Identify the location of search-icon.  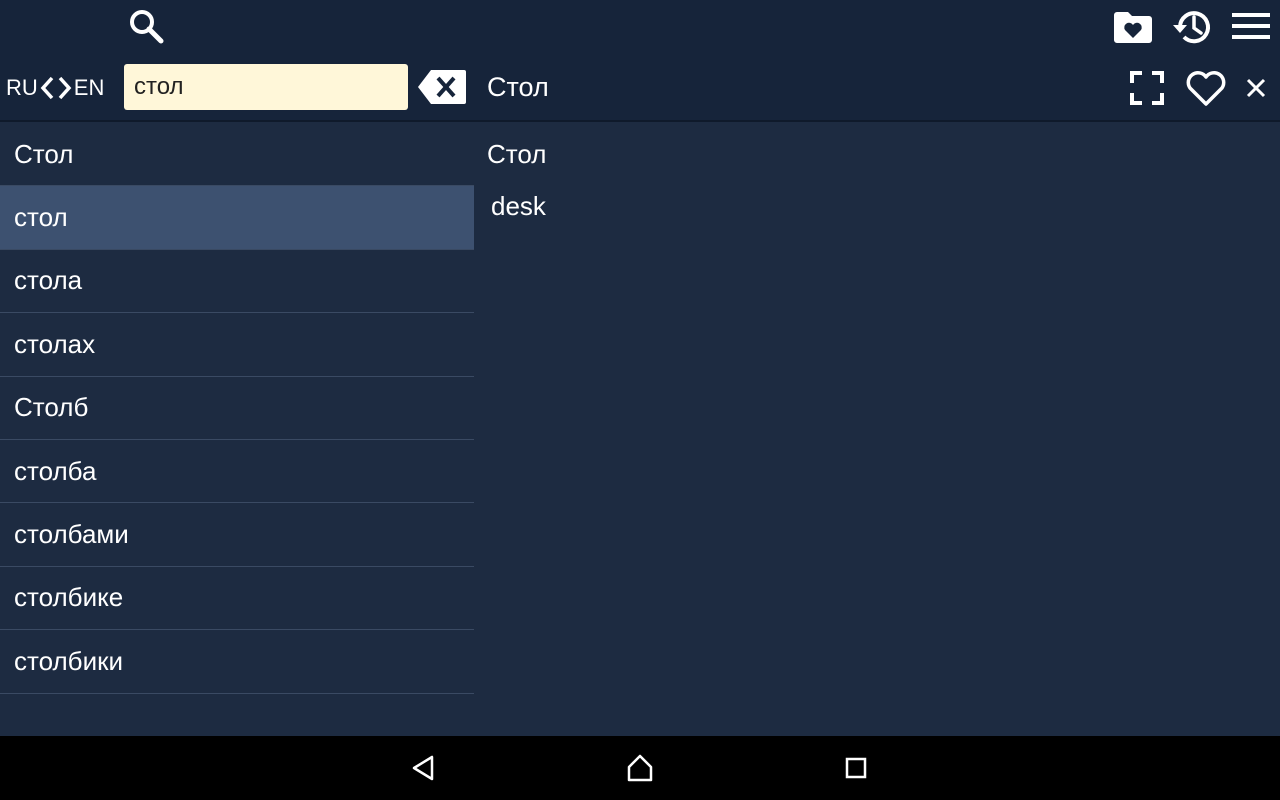
(146, 26).